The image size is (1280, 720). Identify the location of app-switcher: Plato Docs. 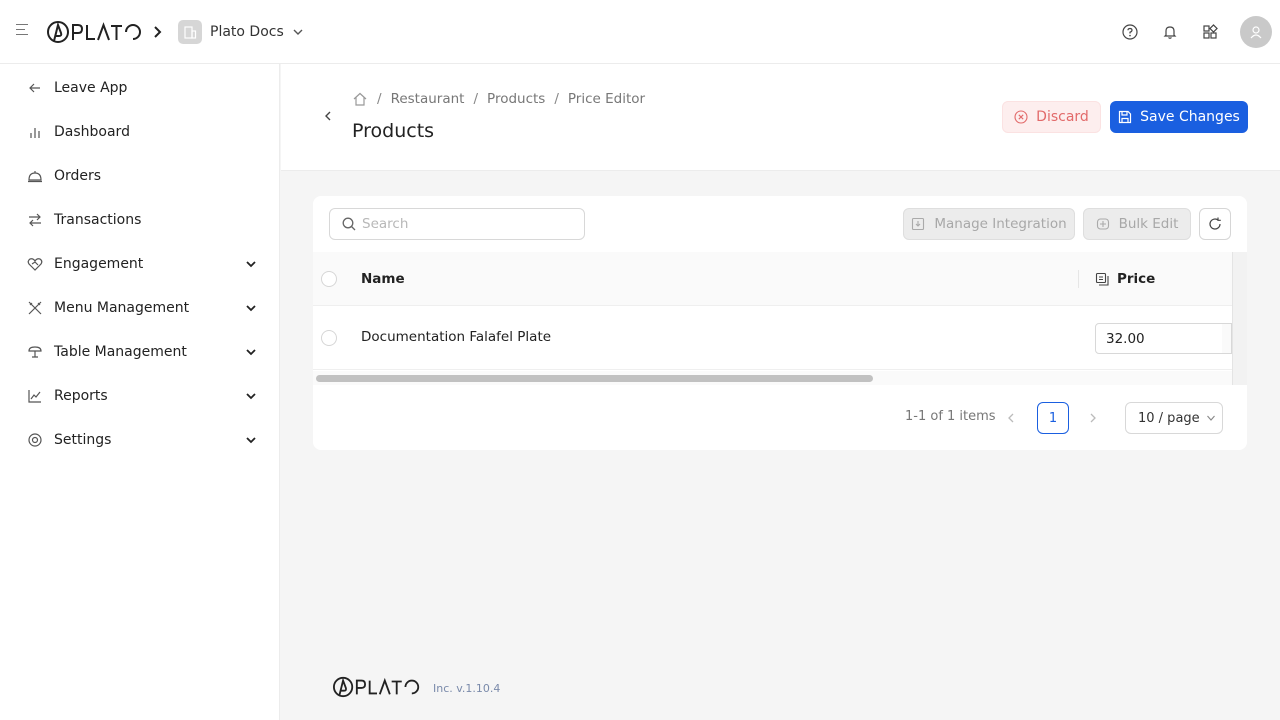
(241, 32).